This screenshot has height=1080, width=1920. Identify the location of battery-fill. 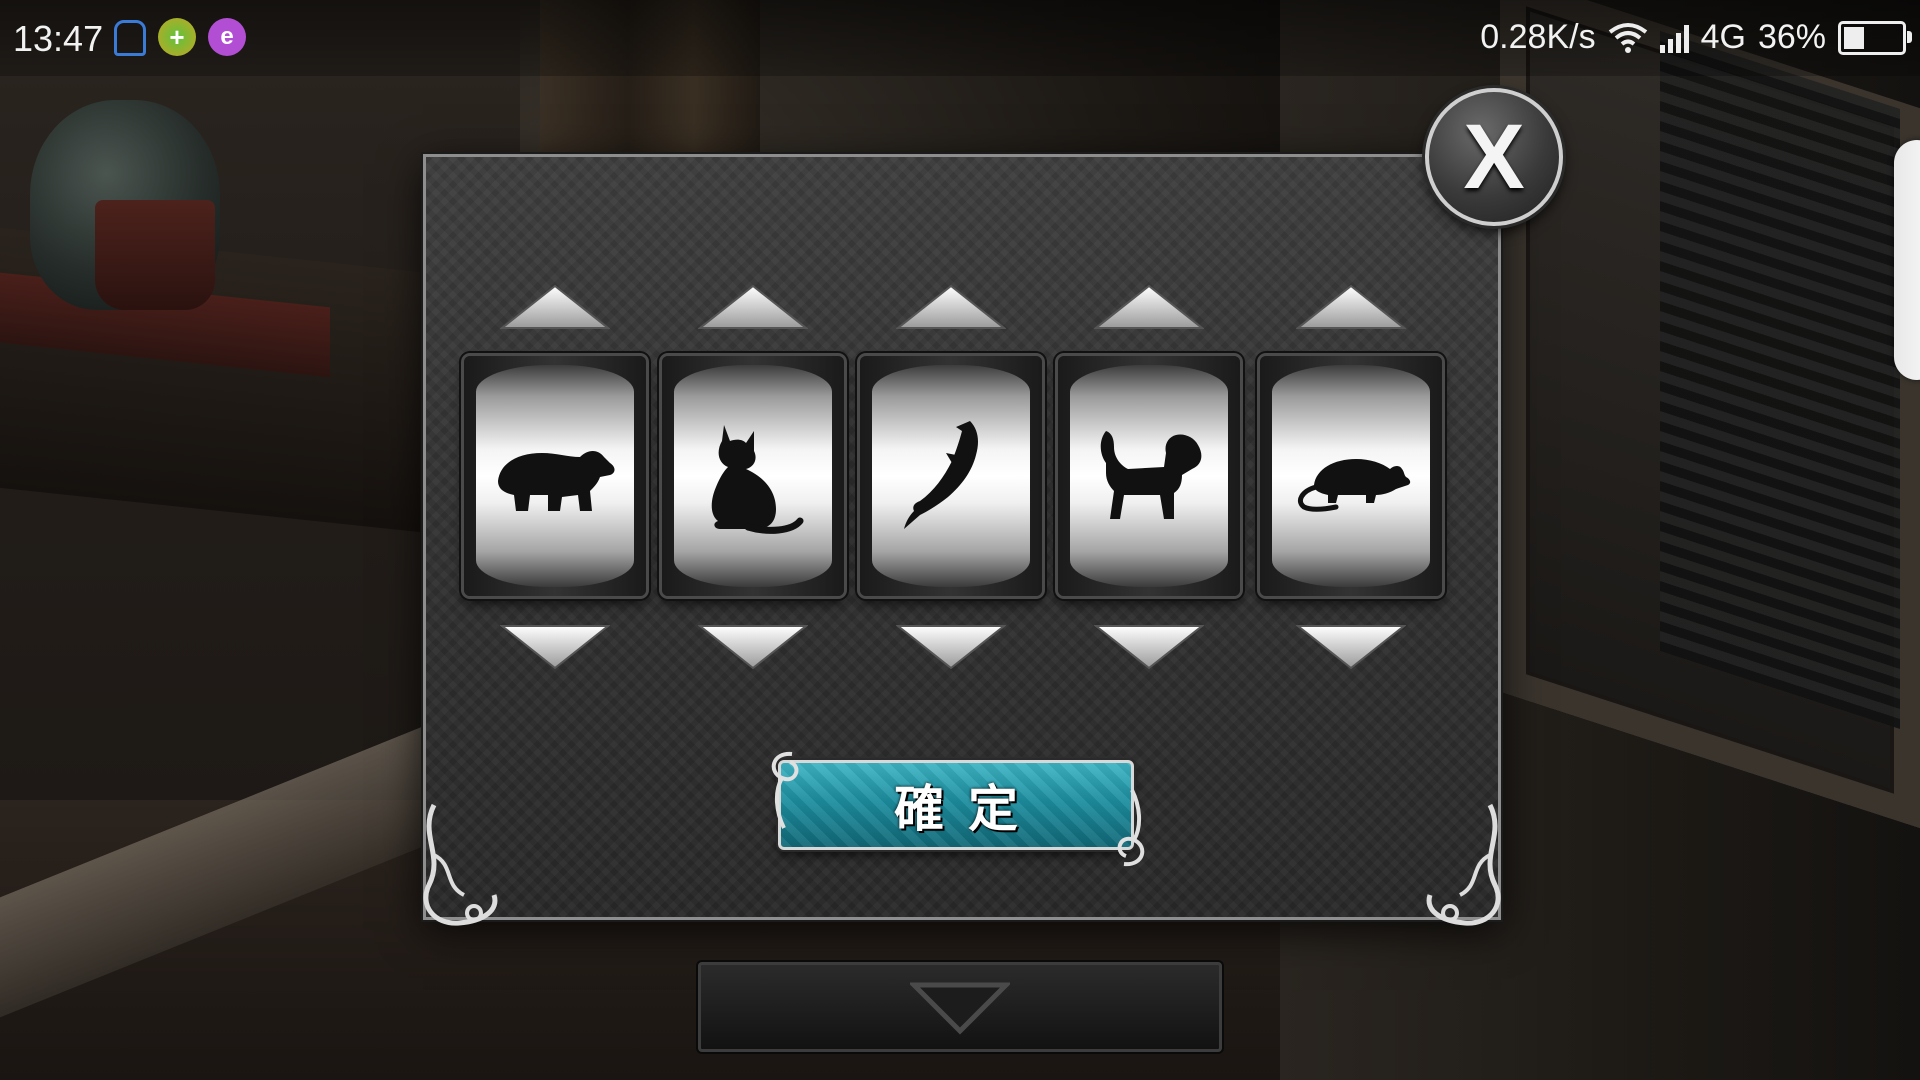
(1854, 37).